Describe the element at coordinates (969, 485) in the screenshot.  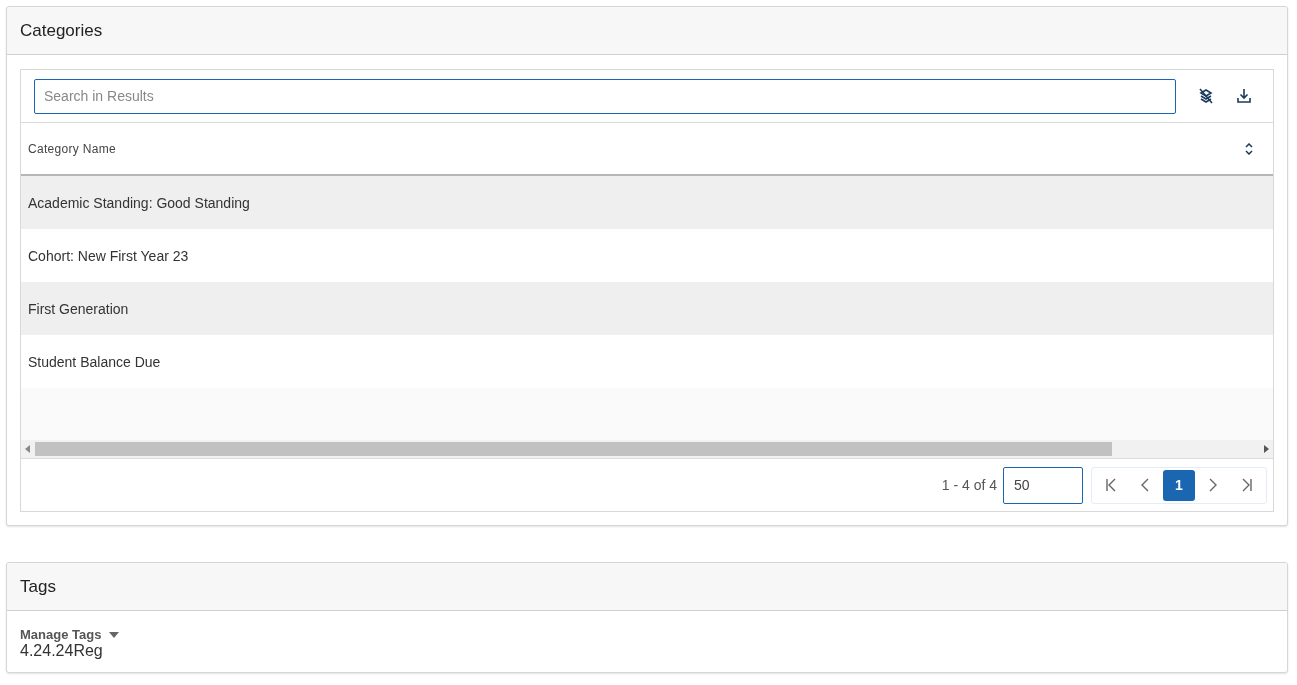
I see `result-count: 1 - 4 of 4` at that location.